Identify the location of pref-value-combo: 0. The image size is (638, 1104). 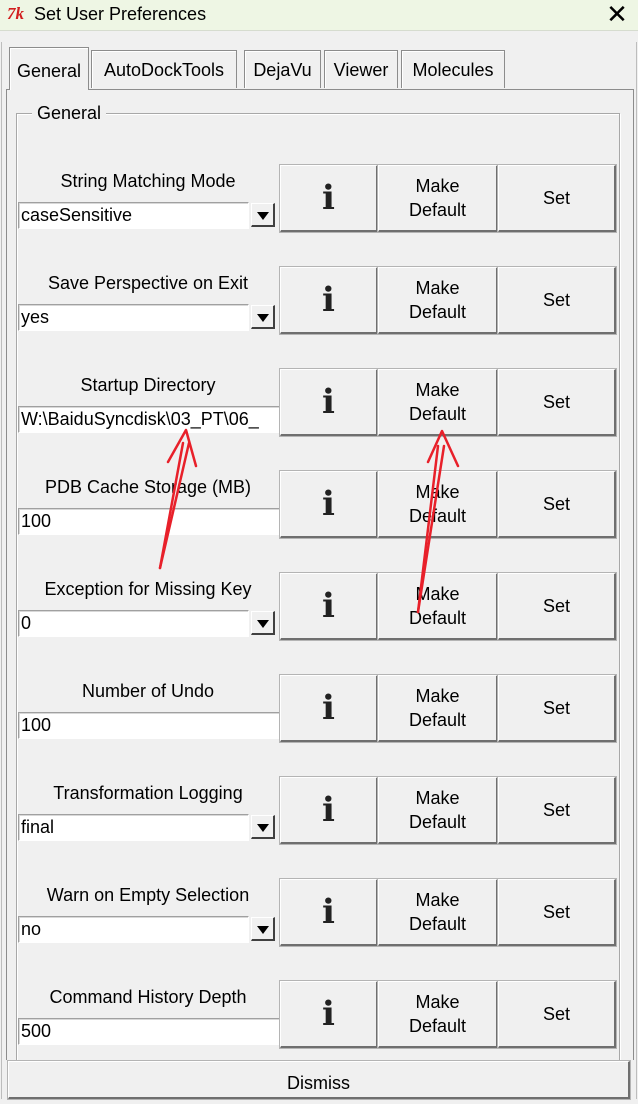
(133, 623).